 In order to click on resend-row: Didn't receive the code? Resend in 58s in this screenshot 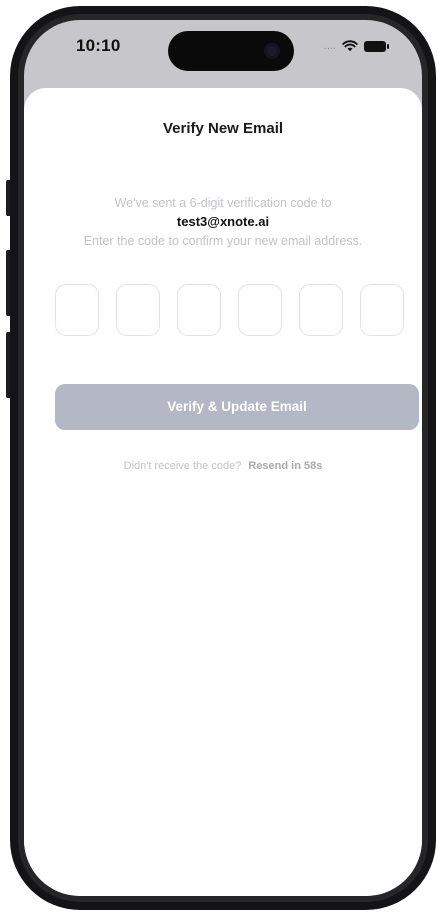, I will do `click(223, 466)`.